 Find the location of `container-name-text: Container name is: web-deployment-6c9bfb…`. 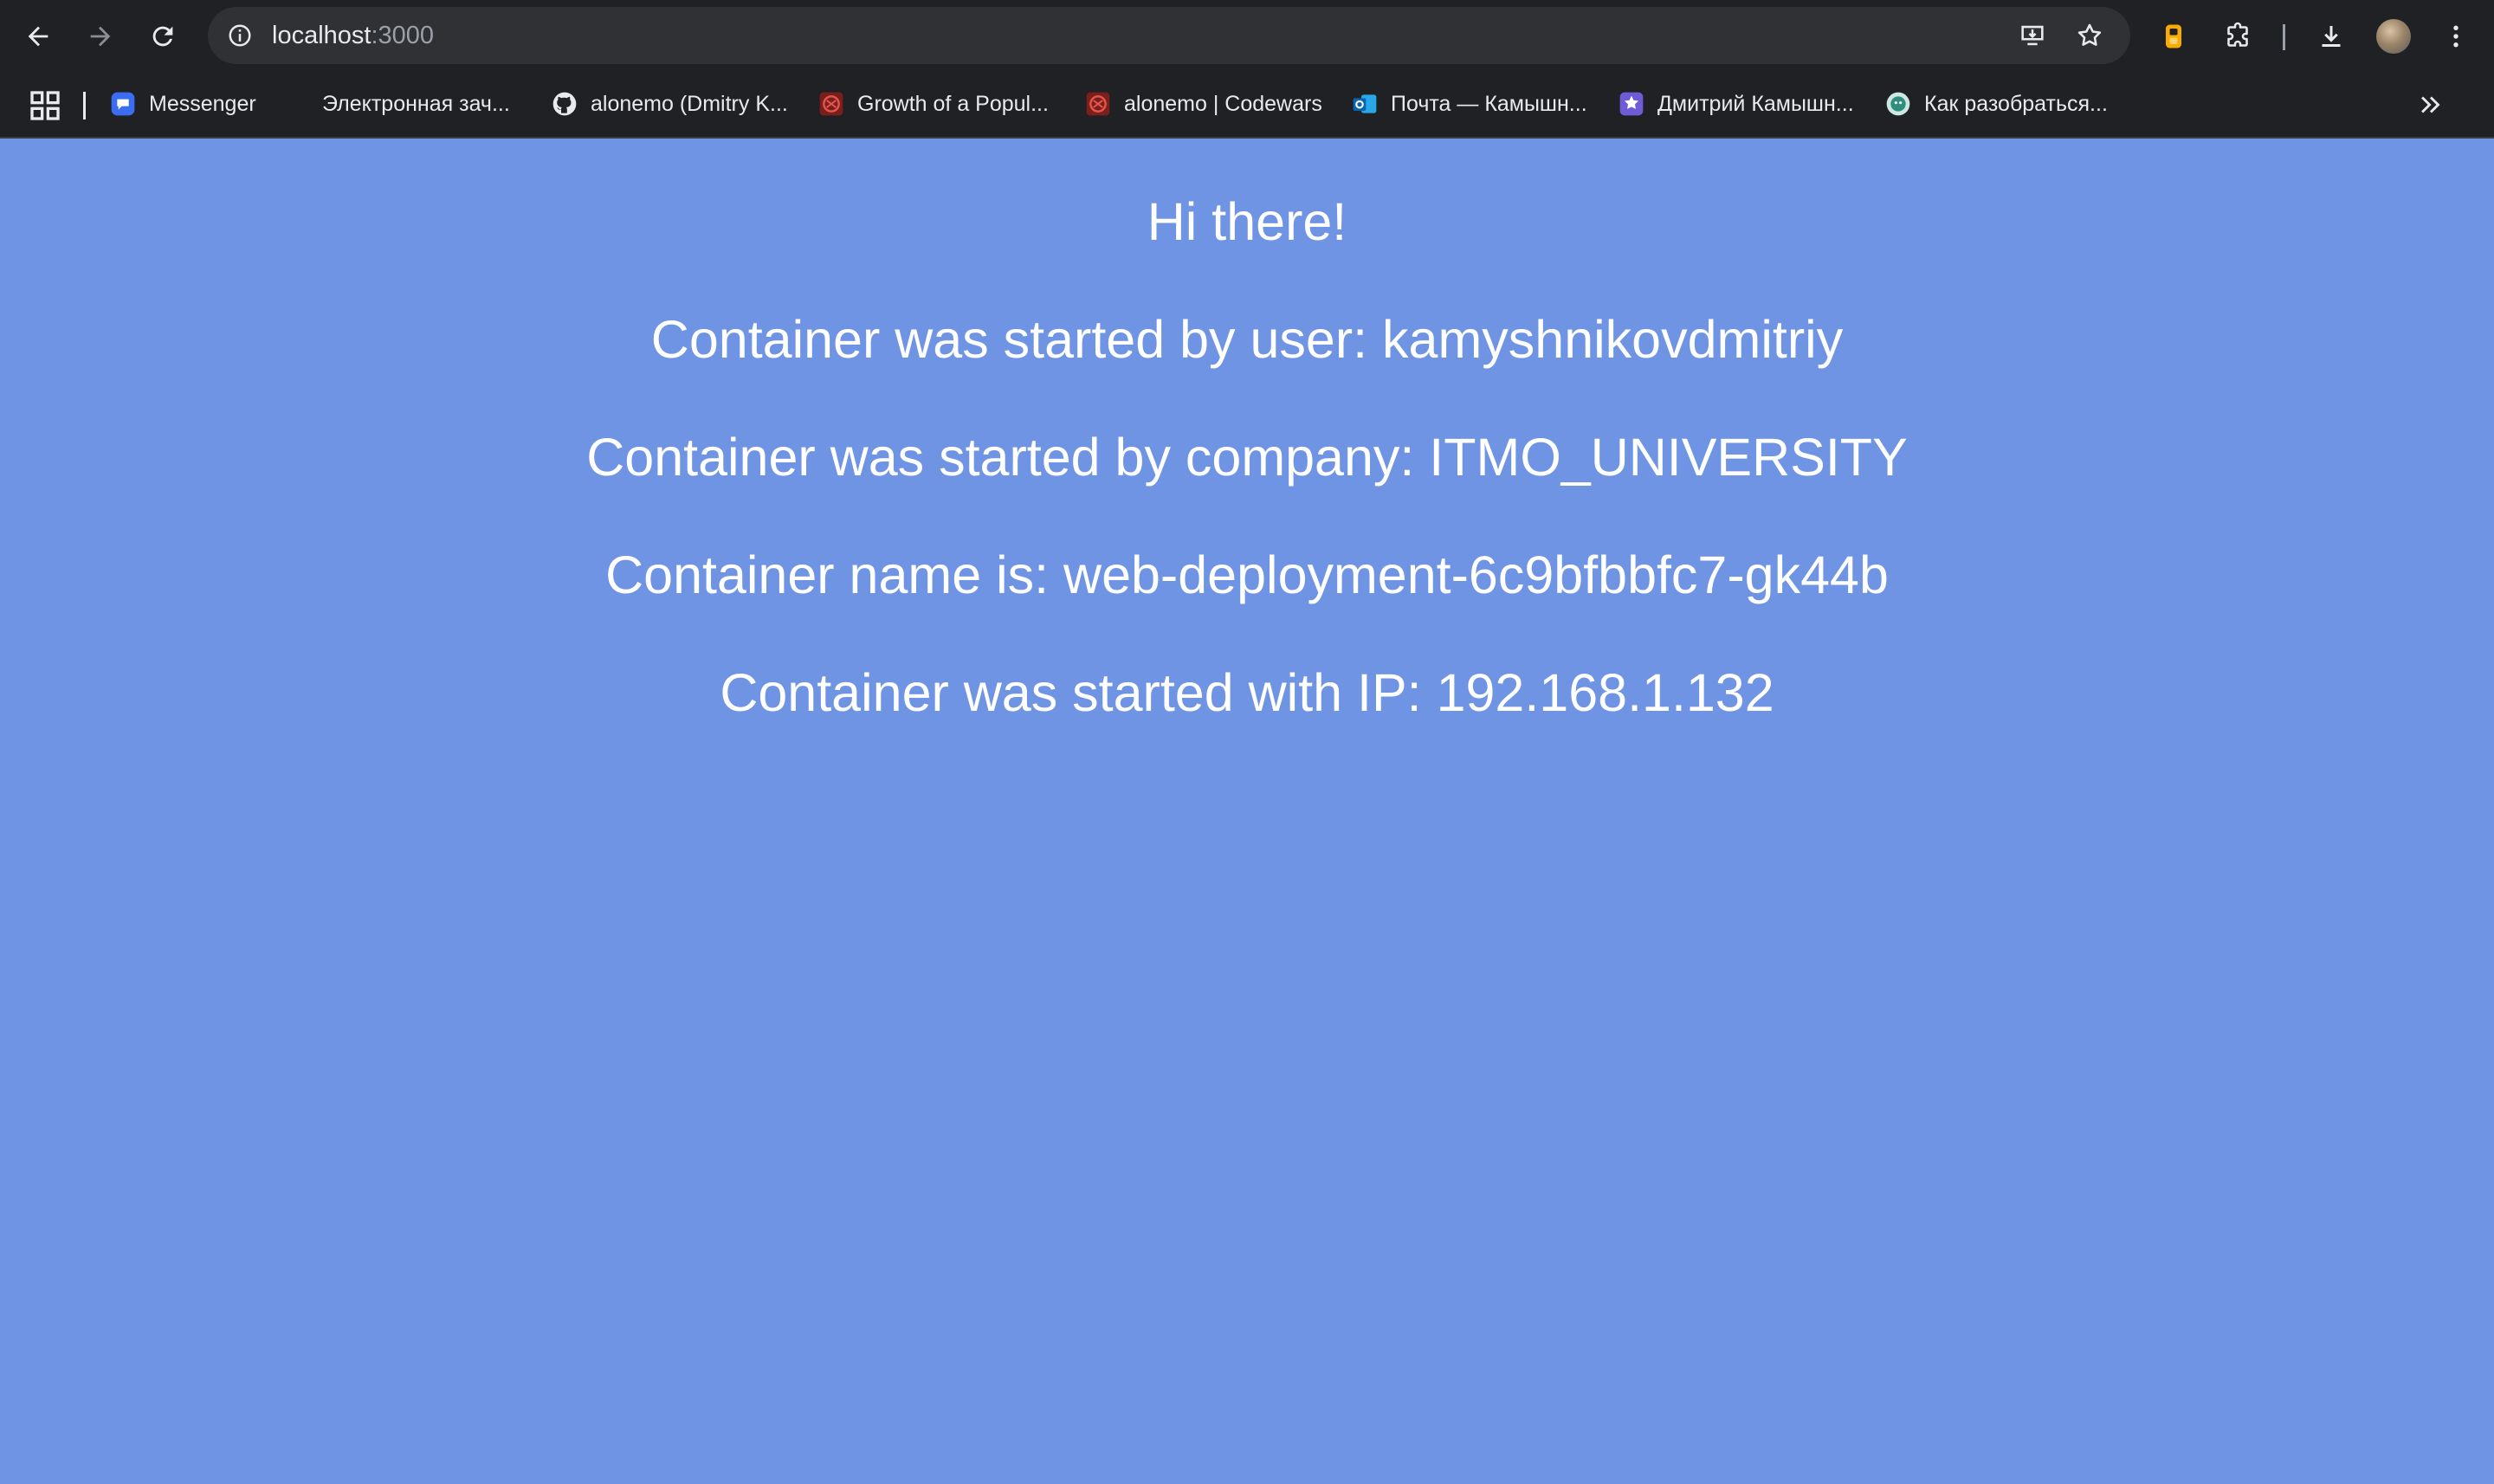

container-name-text: Container name is: web-deployment-6c9bfb… is located at coordinates (1247, 574).